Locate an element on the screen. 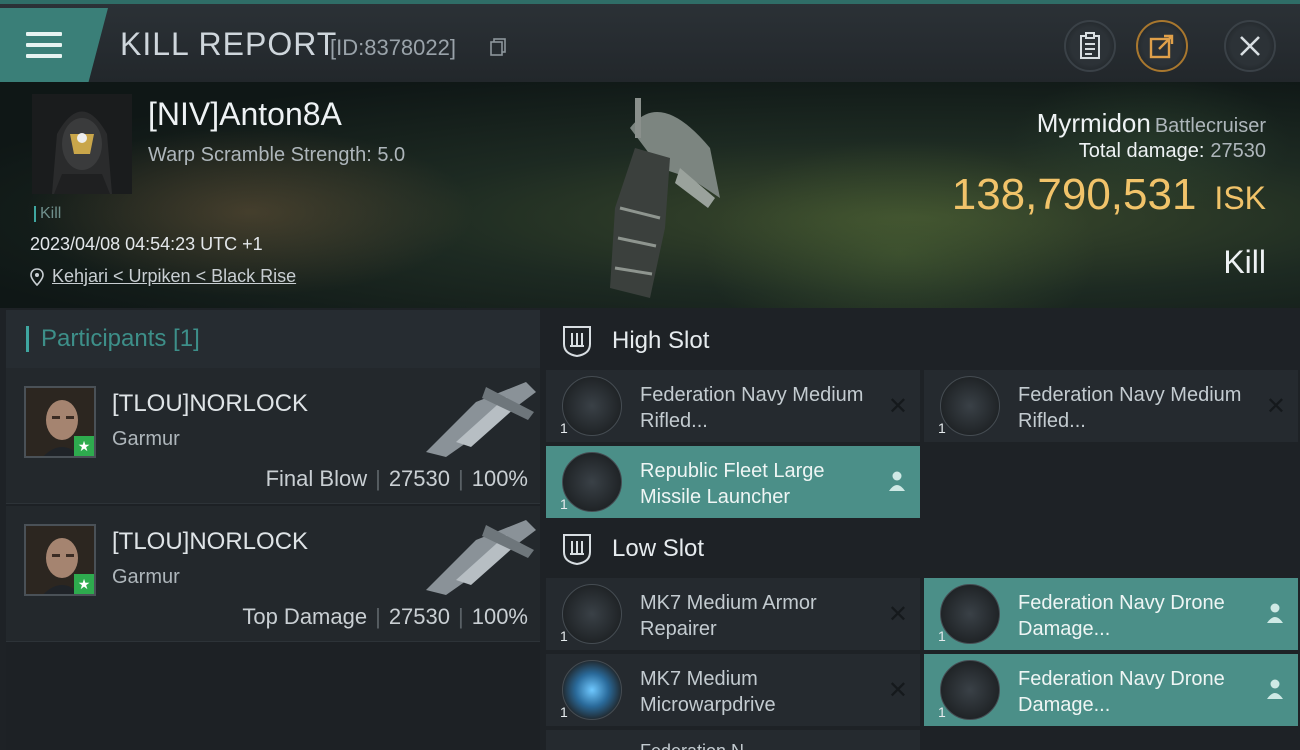 The image size is (1300, 750). isk-unit: ISK is located at coordinates (1240, 198).